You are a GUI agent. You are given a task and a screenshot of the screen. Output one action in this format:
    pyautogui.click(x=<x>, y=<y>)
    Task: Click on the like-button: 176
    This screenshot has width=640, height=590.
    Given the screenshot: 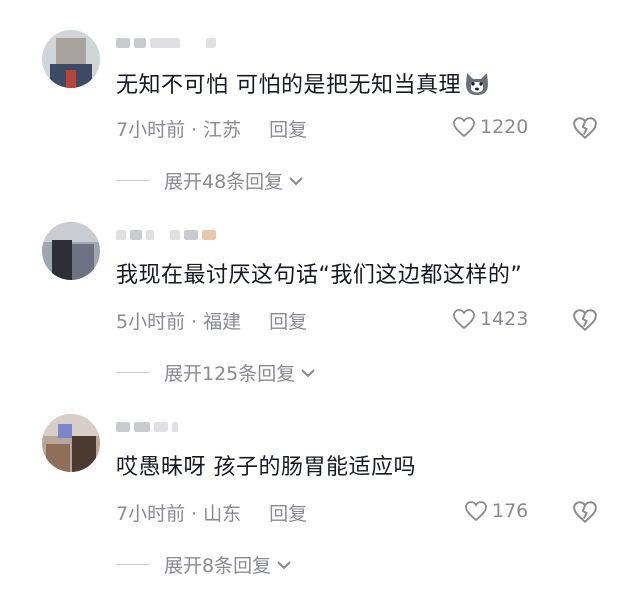 What is the action you would take?
    pyautogui.click(x=496, y=511)
    